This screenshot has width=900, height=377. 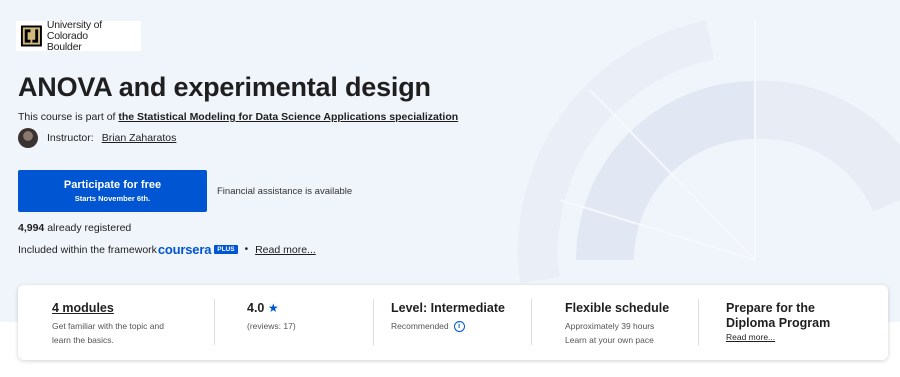 I want to click on rating-value: 4.0, so click(x=256, y=308).